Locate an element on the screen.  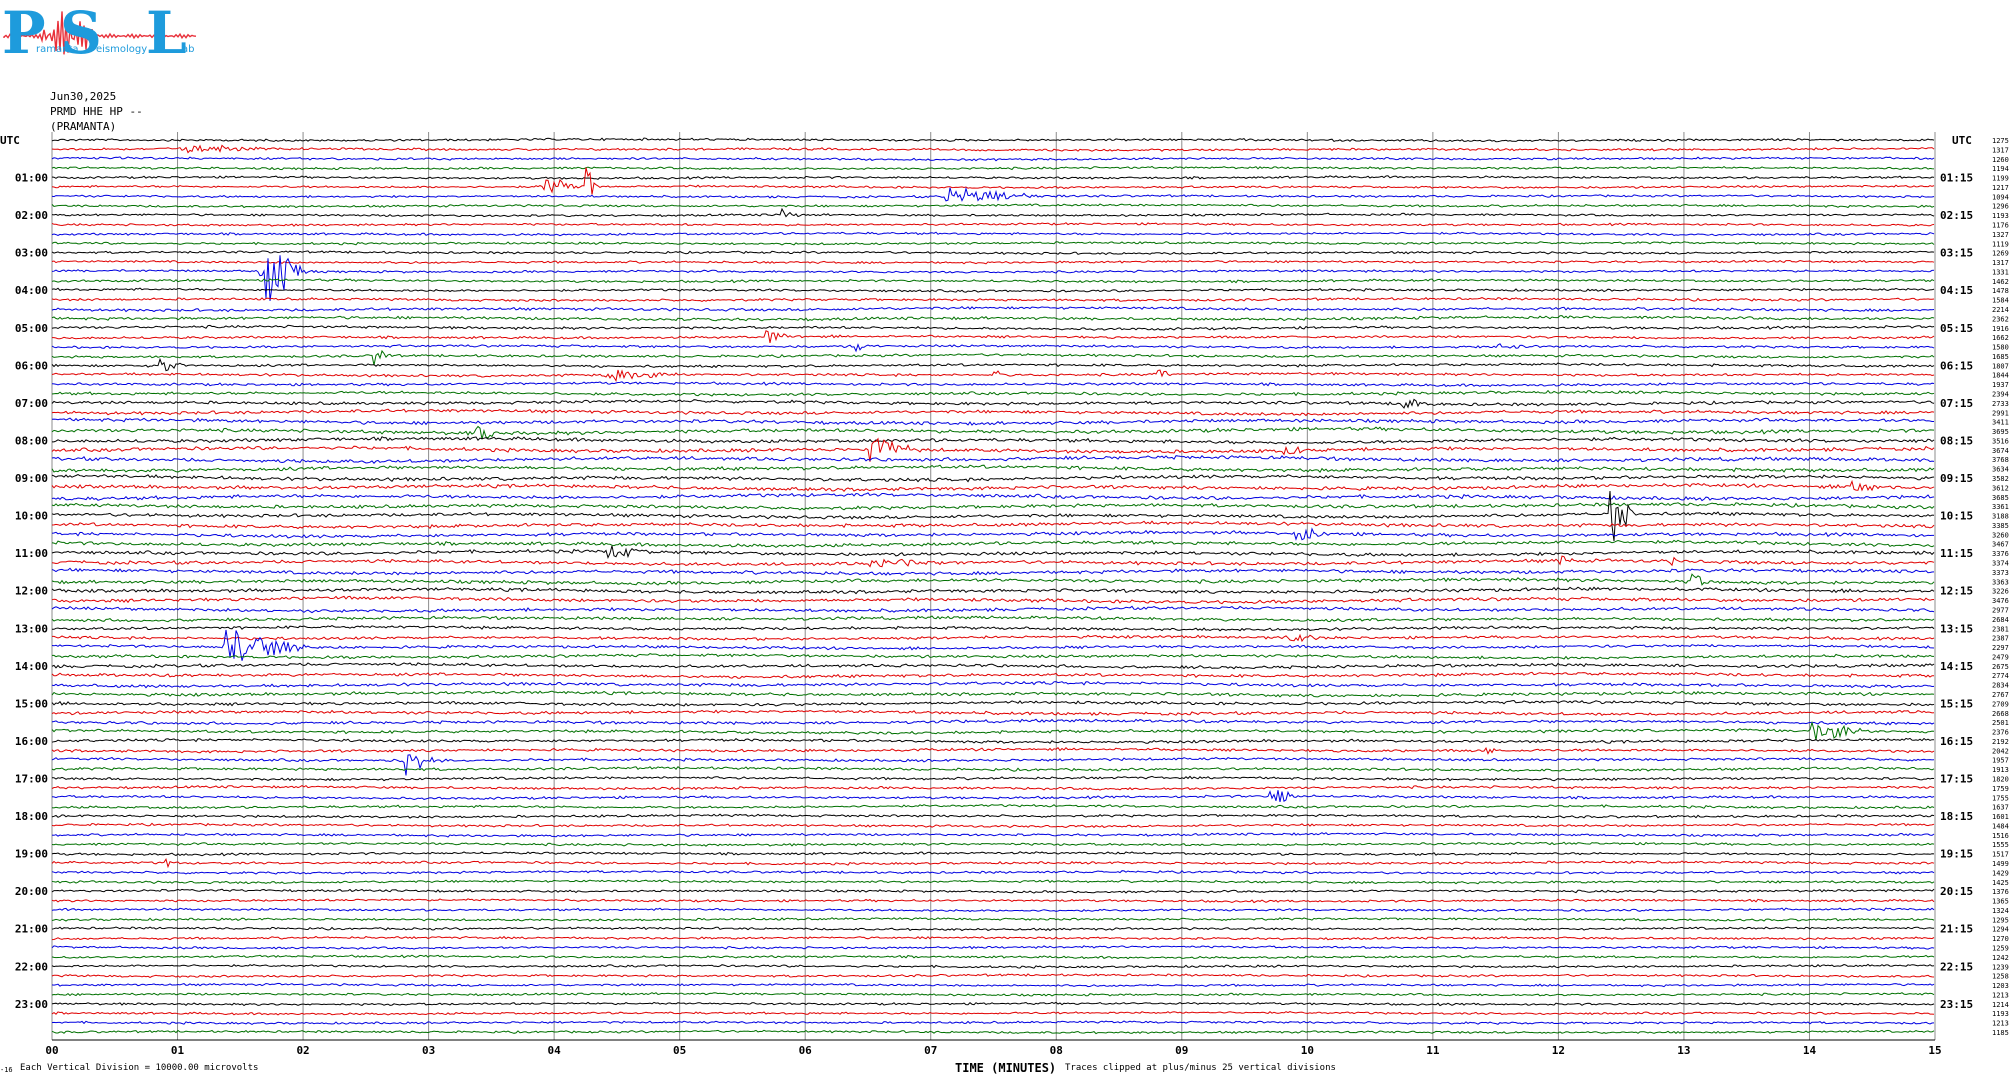
line-count-label: 3376 is located at coordinates (2000, 554).